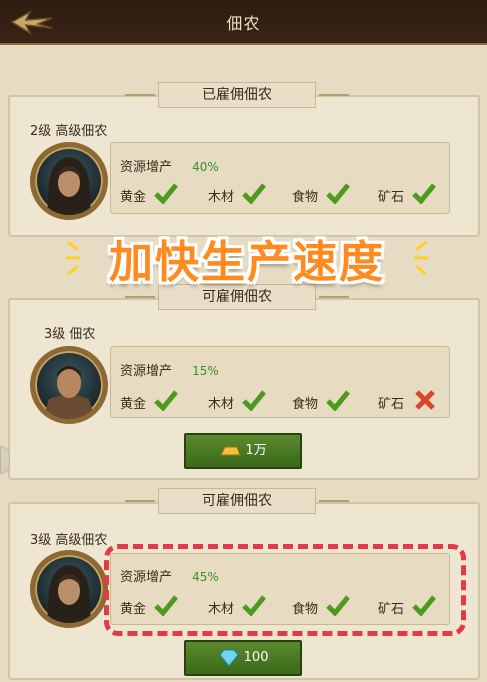  Describe the element at coordinates (237, 95) in the screenshot. I see `section-header-hired: 已雇佣佃农` at that location.